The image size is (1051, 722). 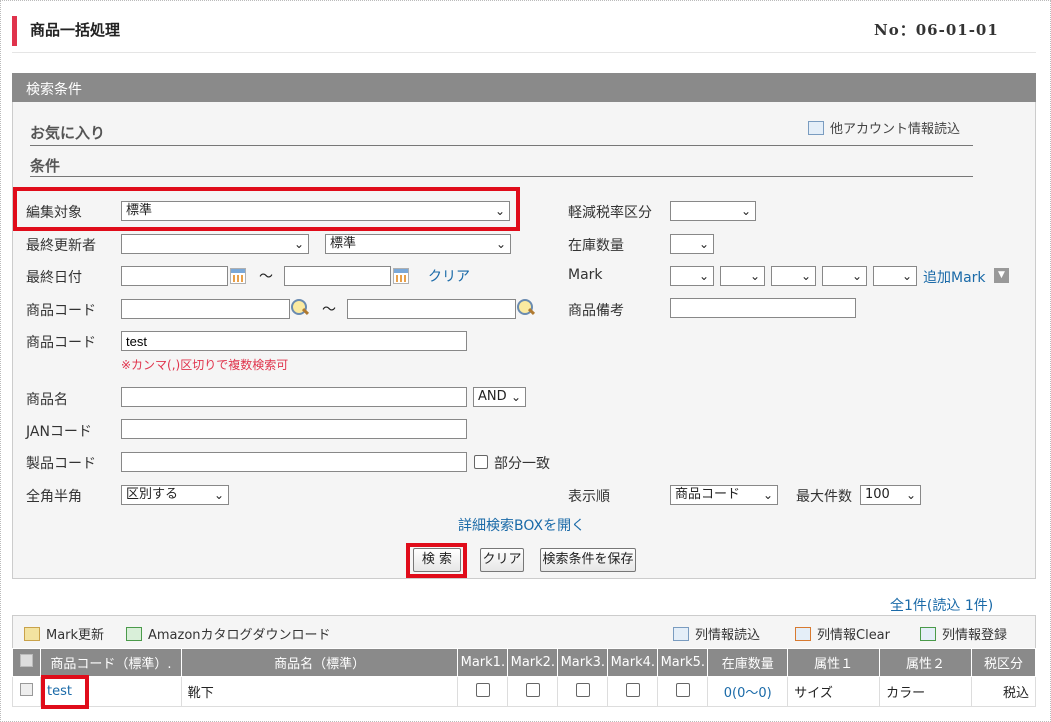 I want to click on other-account-link: 他アカウント情報読込, so click(x=884, y=127).